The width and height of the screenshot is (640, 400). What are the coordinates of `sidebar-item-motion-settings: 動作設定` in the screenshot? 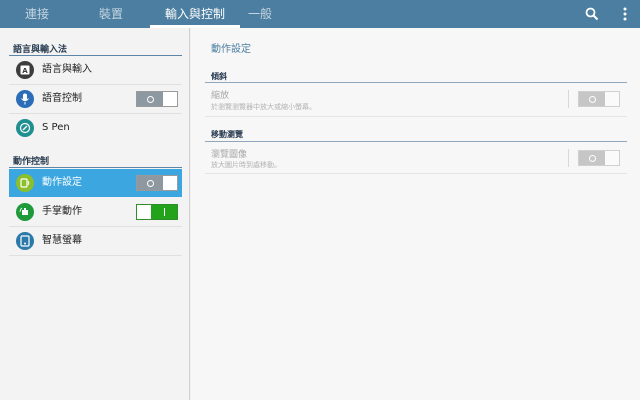 It's located at (95, 183).